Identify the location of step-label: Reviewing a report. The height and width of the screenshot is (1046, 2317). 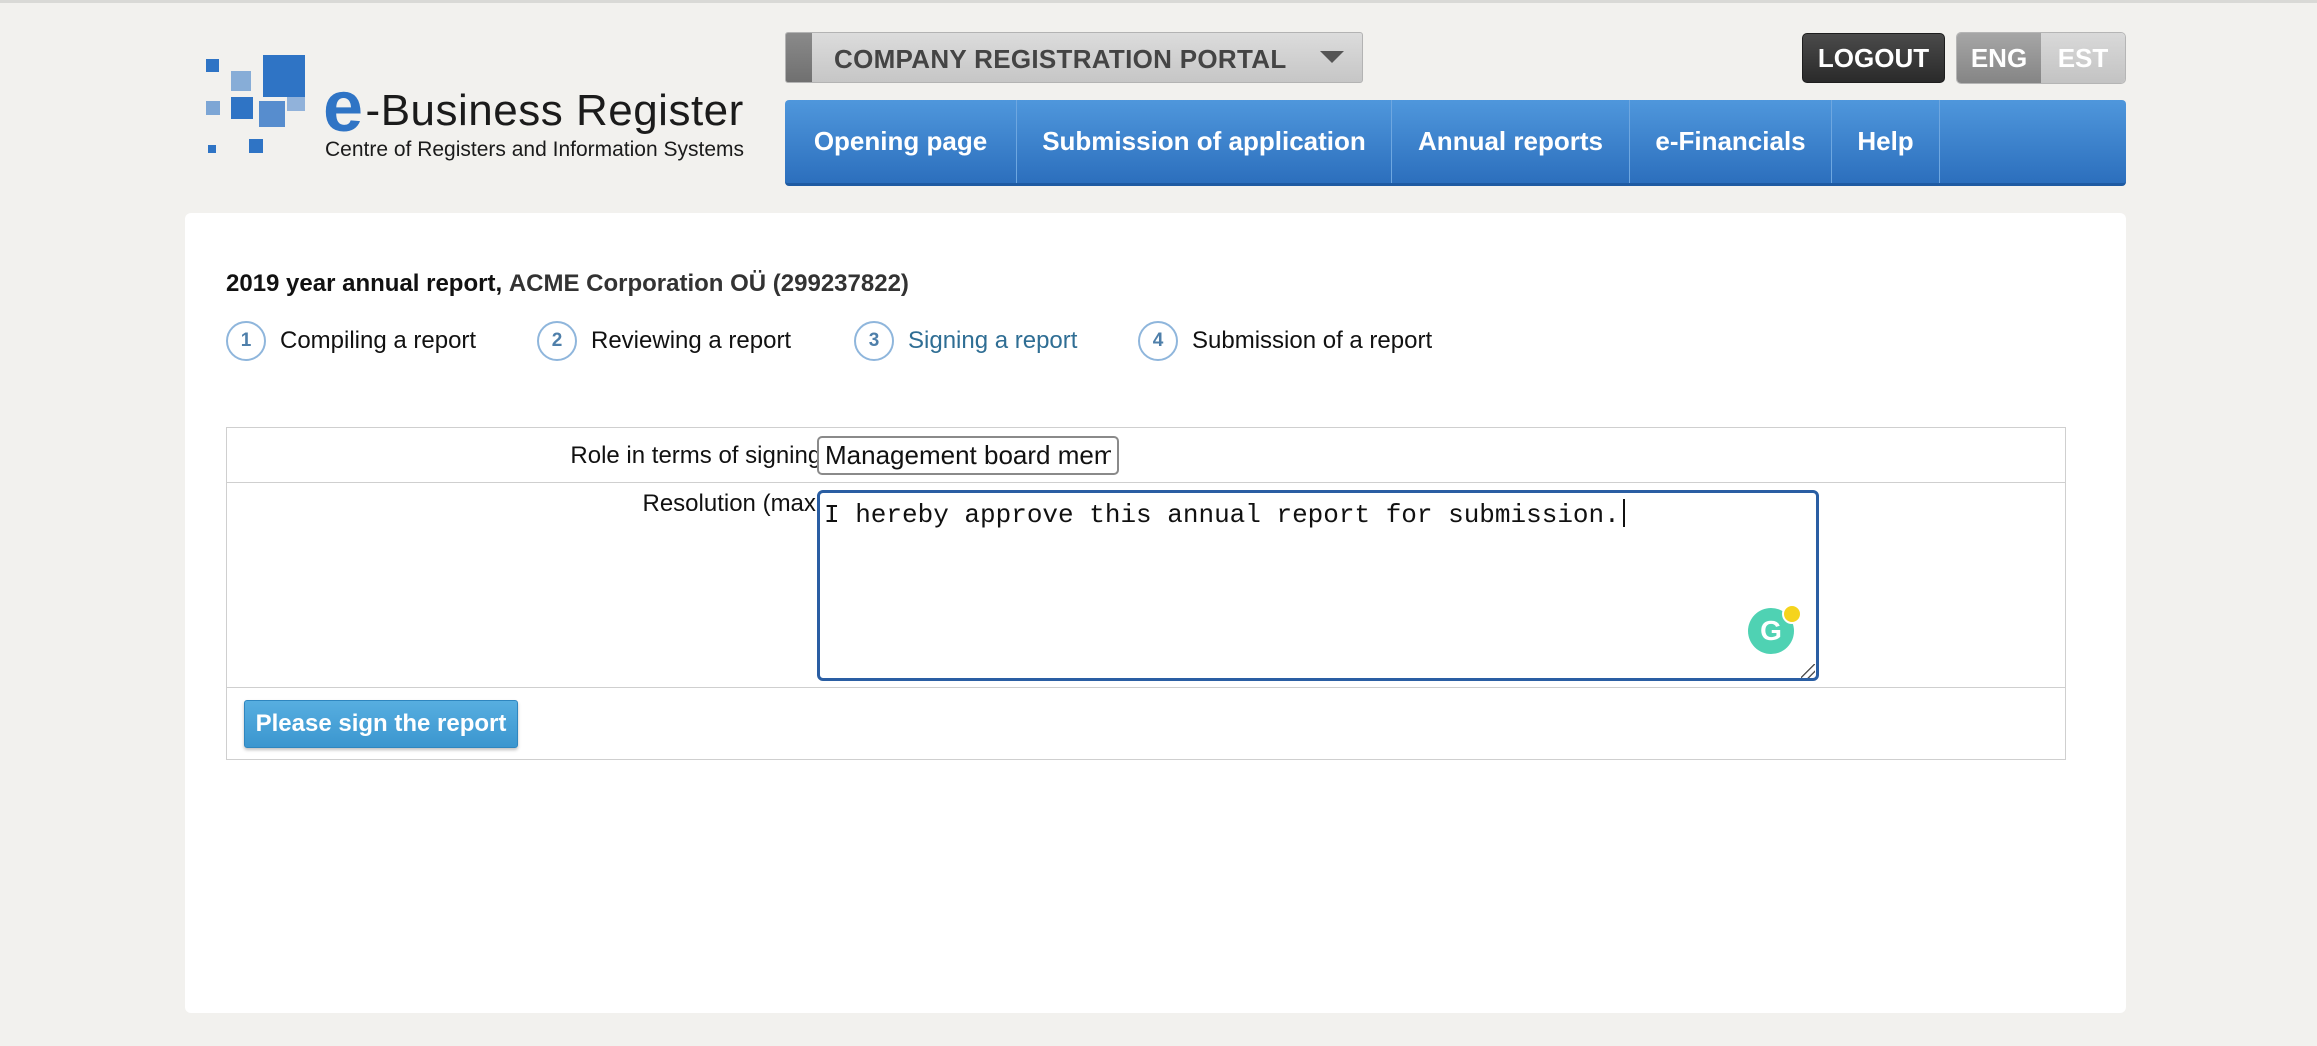
(691, 340).